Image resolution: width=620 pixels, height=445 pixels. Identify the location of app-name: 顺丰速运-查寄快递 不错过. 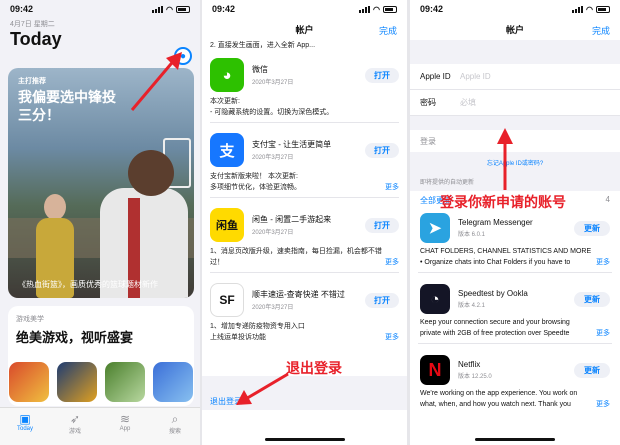
(298, 294).